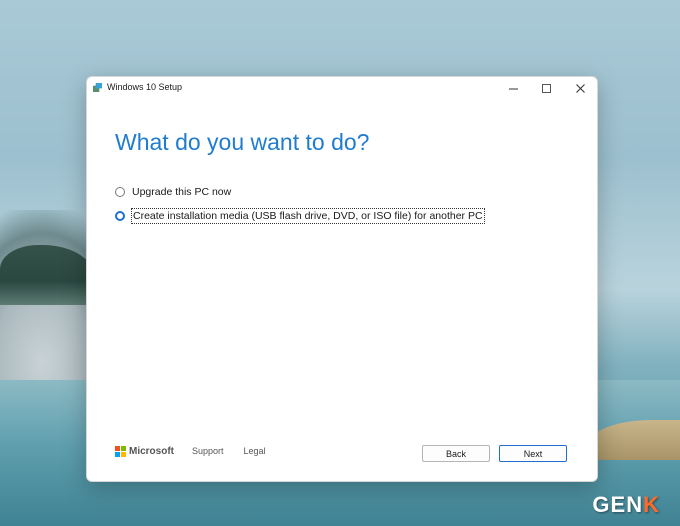 Image resolution: width=680 pixels, height=526 pixels. I want to click on maximize-icon, so click(546, 88).